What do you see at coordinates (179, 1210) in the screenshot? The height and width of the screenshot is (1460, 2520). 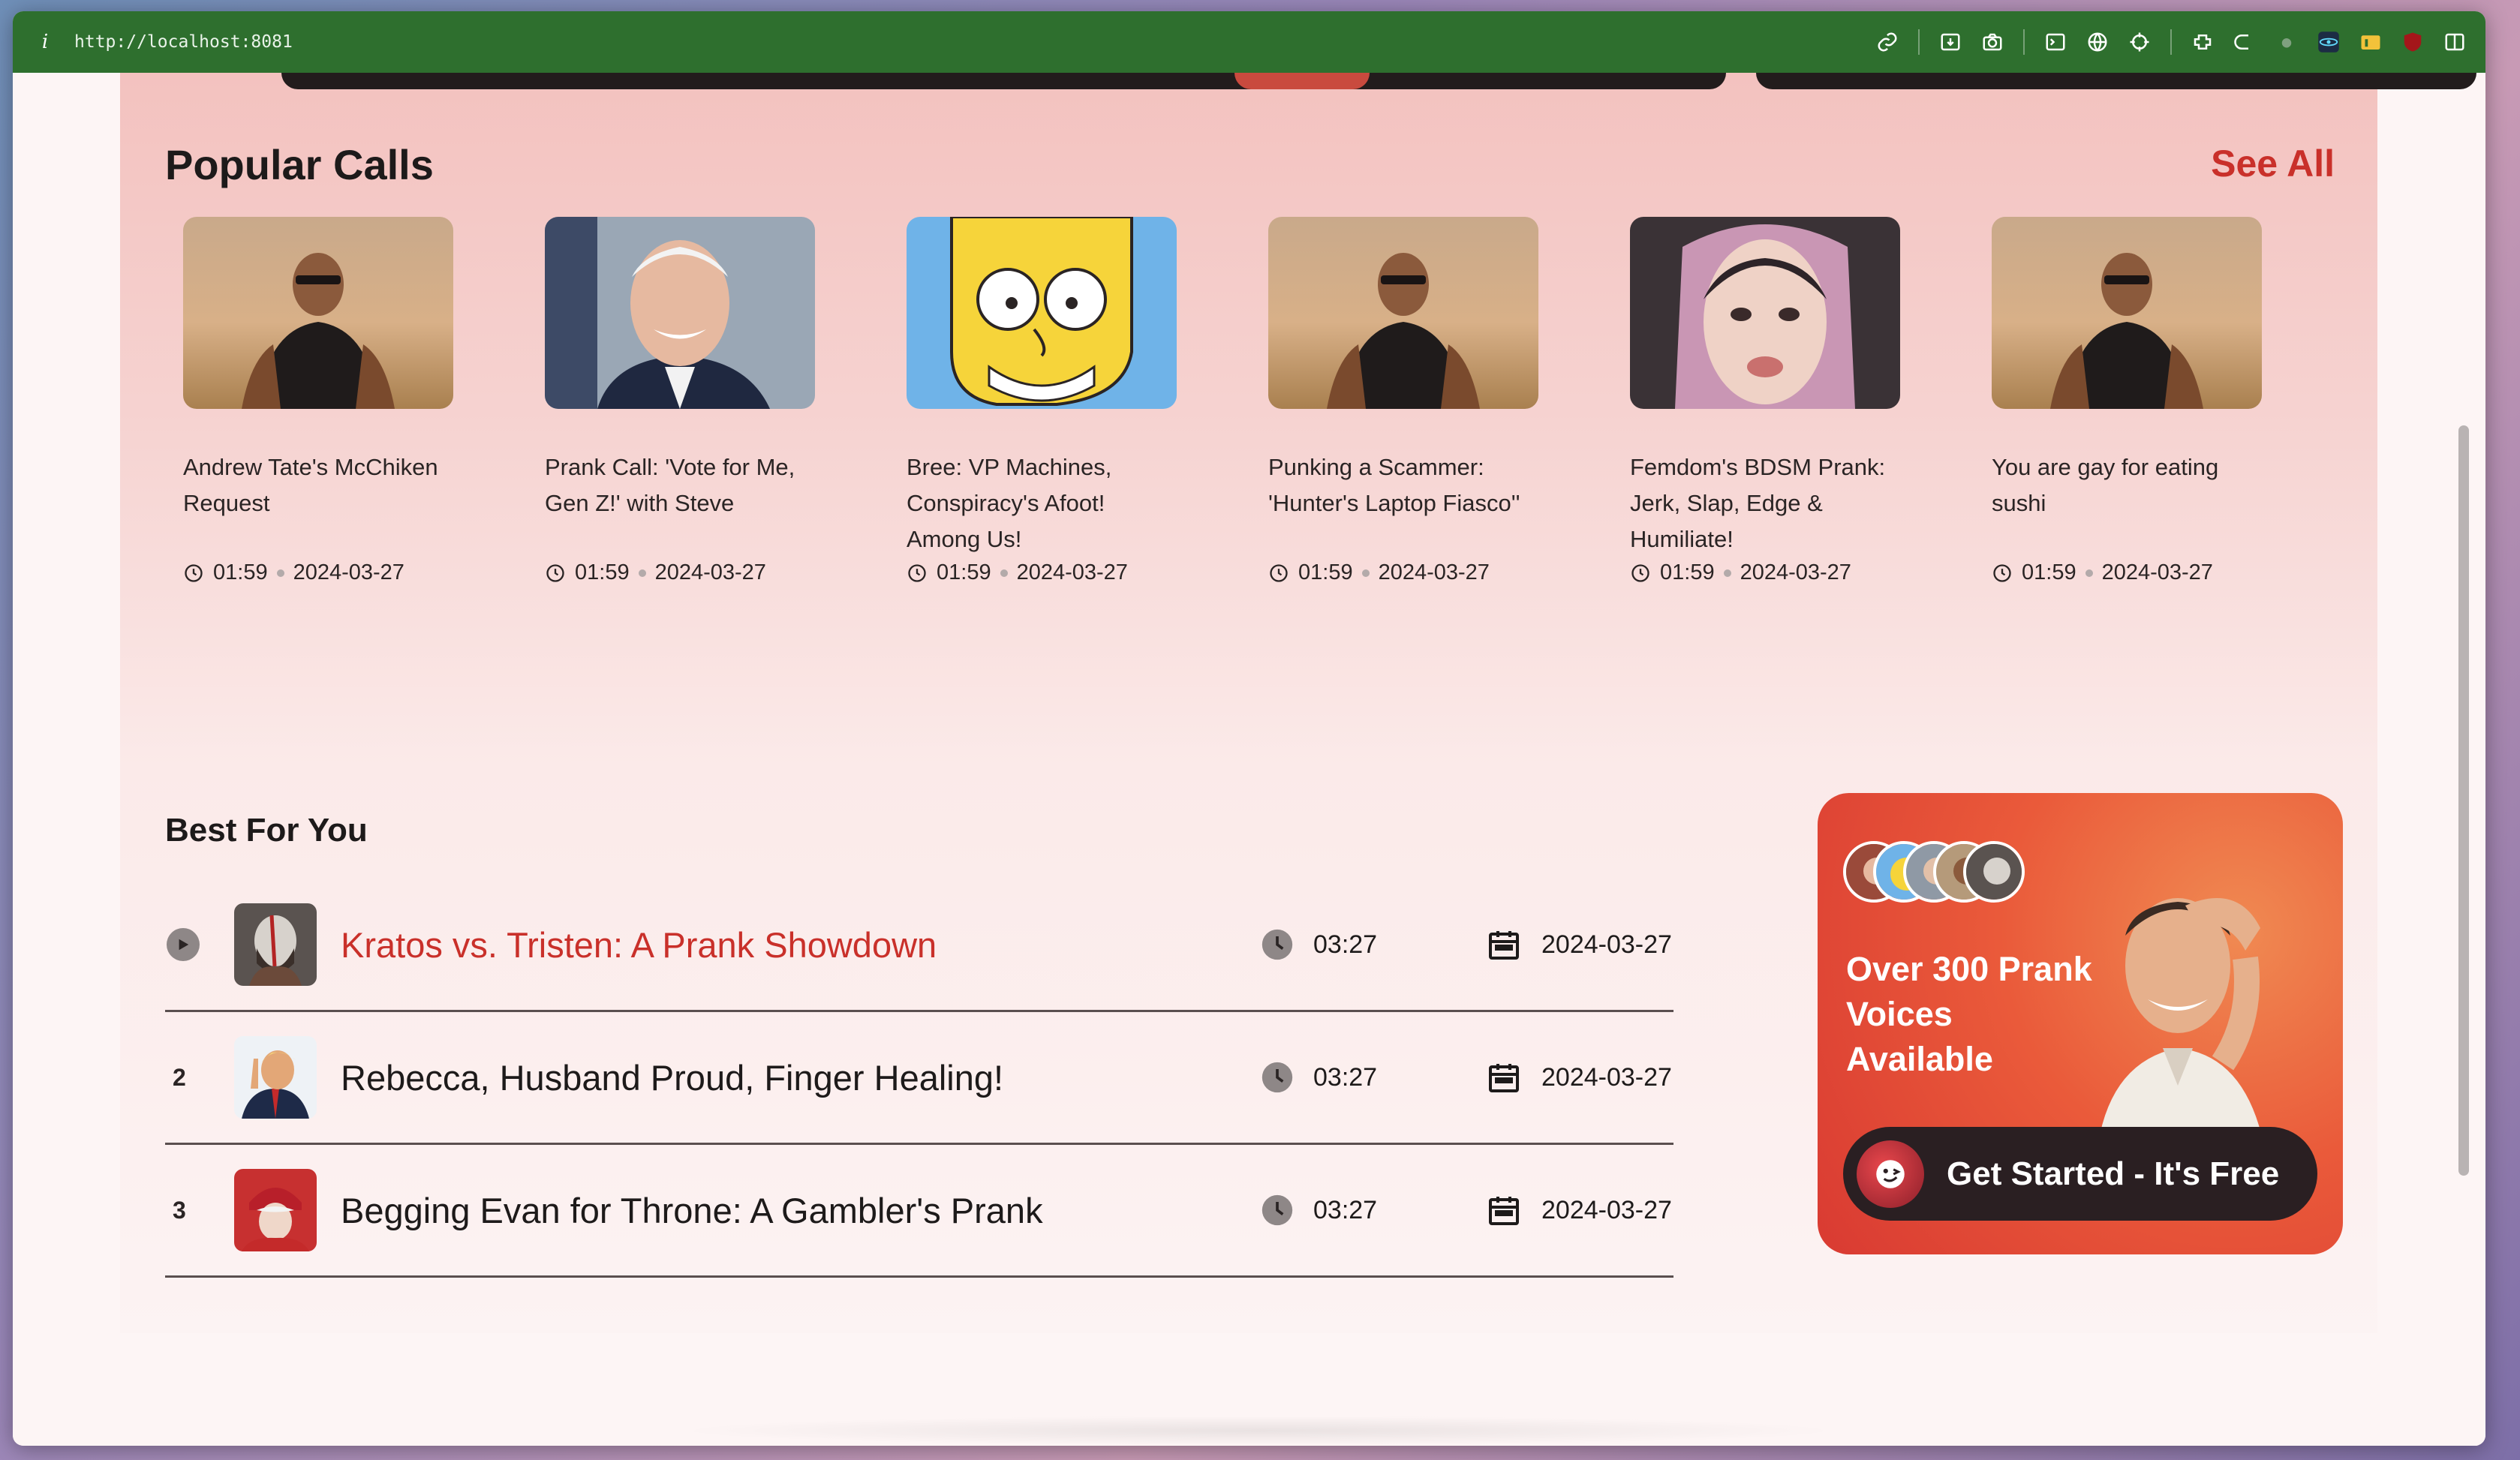 I see `rank-number: 3` at bounding box center [179, 1210].